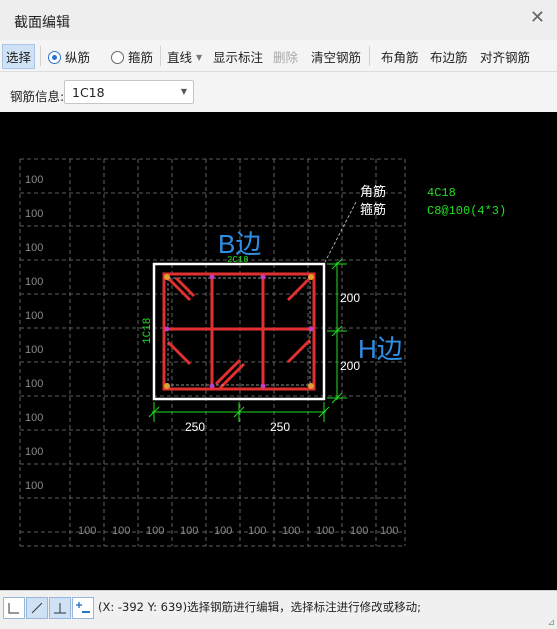 This screenshot has width=557, height=629. I want to click on delete-button: 删除, so click(285, 56).